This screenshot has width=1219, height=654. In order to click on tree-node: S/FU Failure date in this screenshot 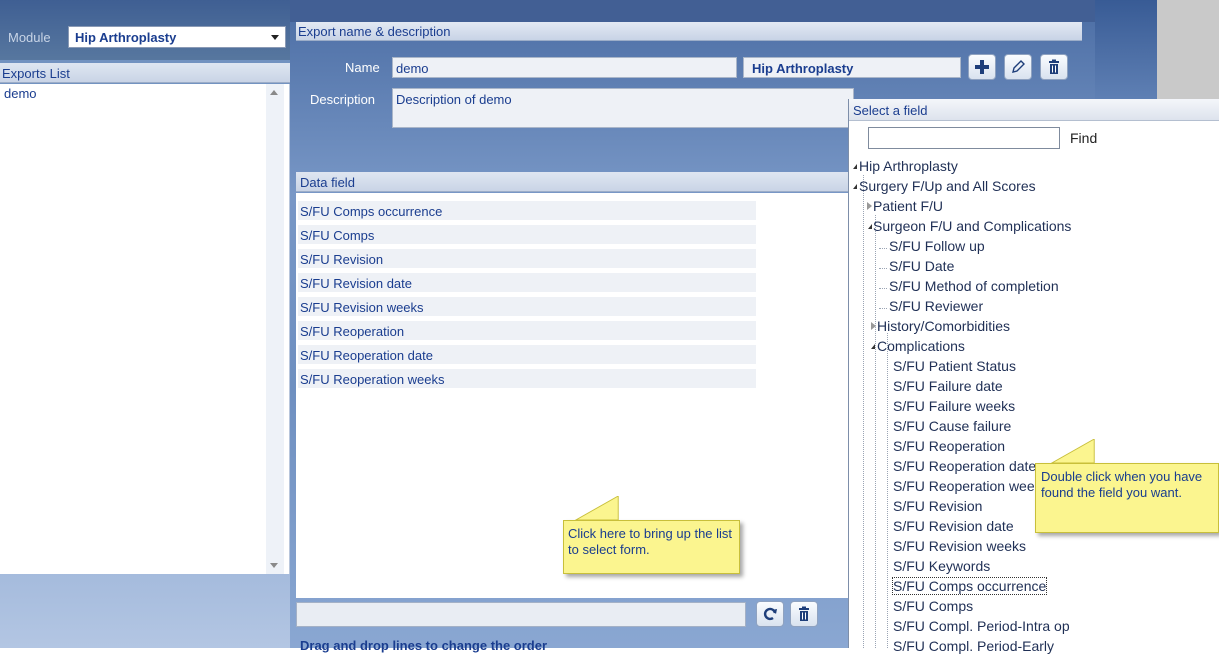, I will do `click(948, 386)`.